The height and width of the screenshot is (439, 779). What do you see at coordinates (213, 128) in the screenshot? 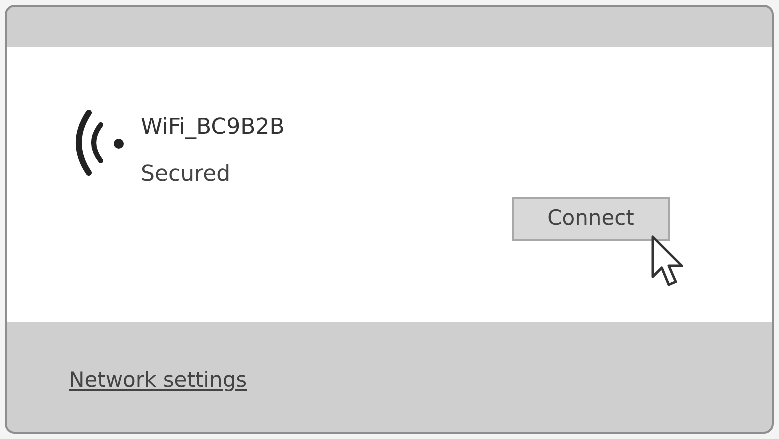
I see `network-name: WiFi_BC9B2B` at bounding box center [213, 128].